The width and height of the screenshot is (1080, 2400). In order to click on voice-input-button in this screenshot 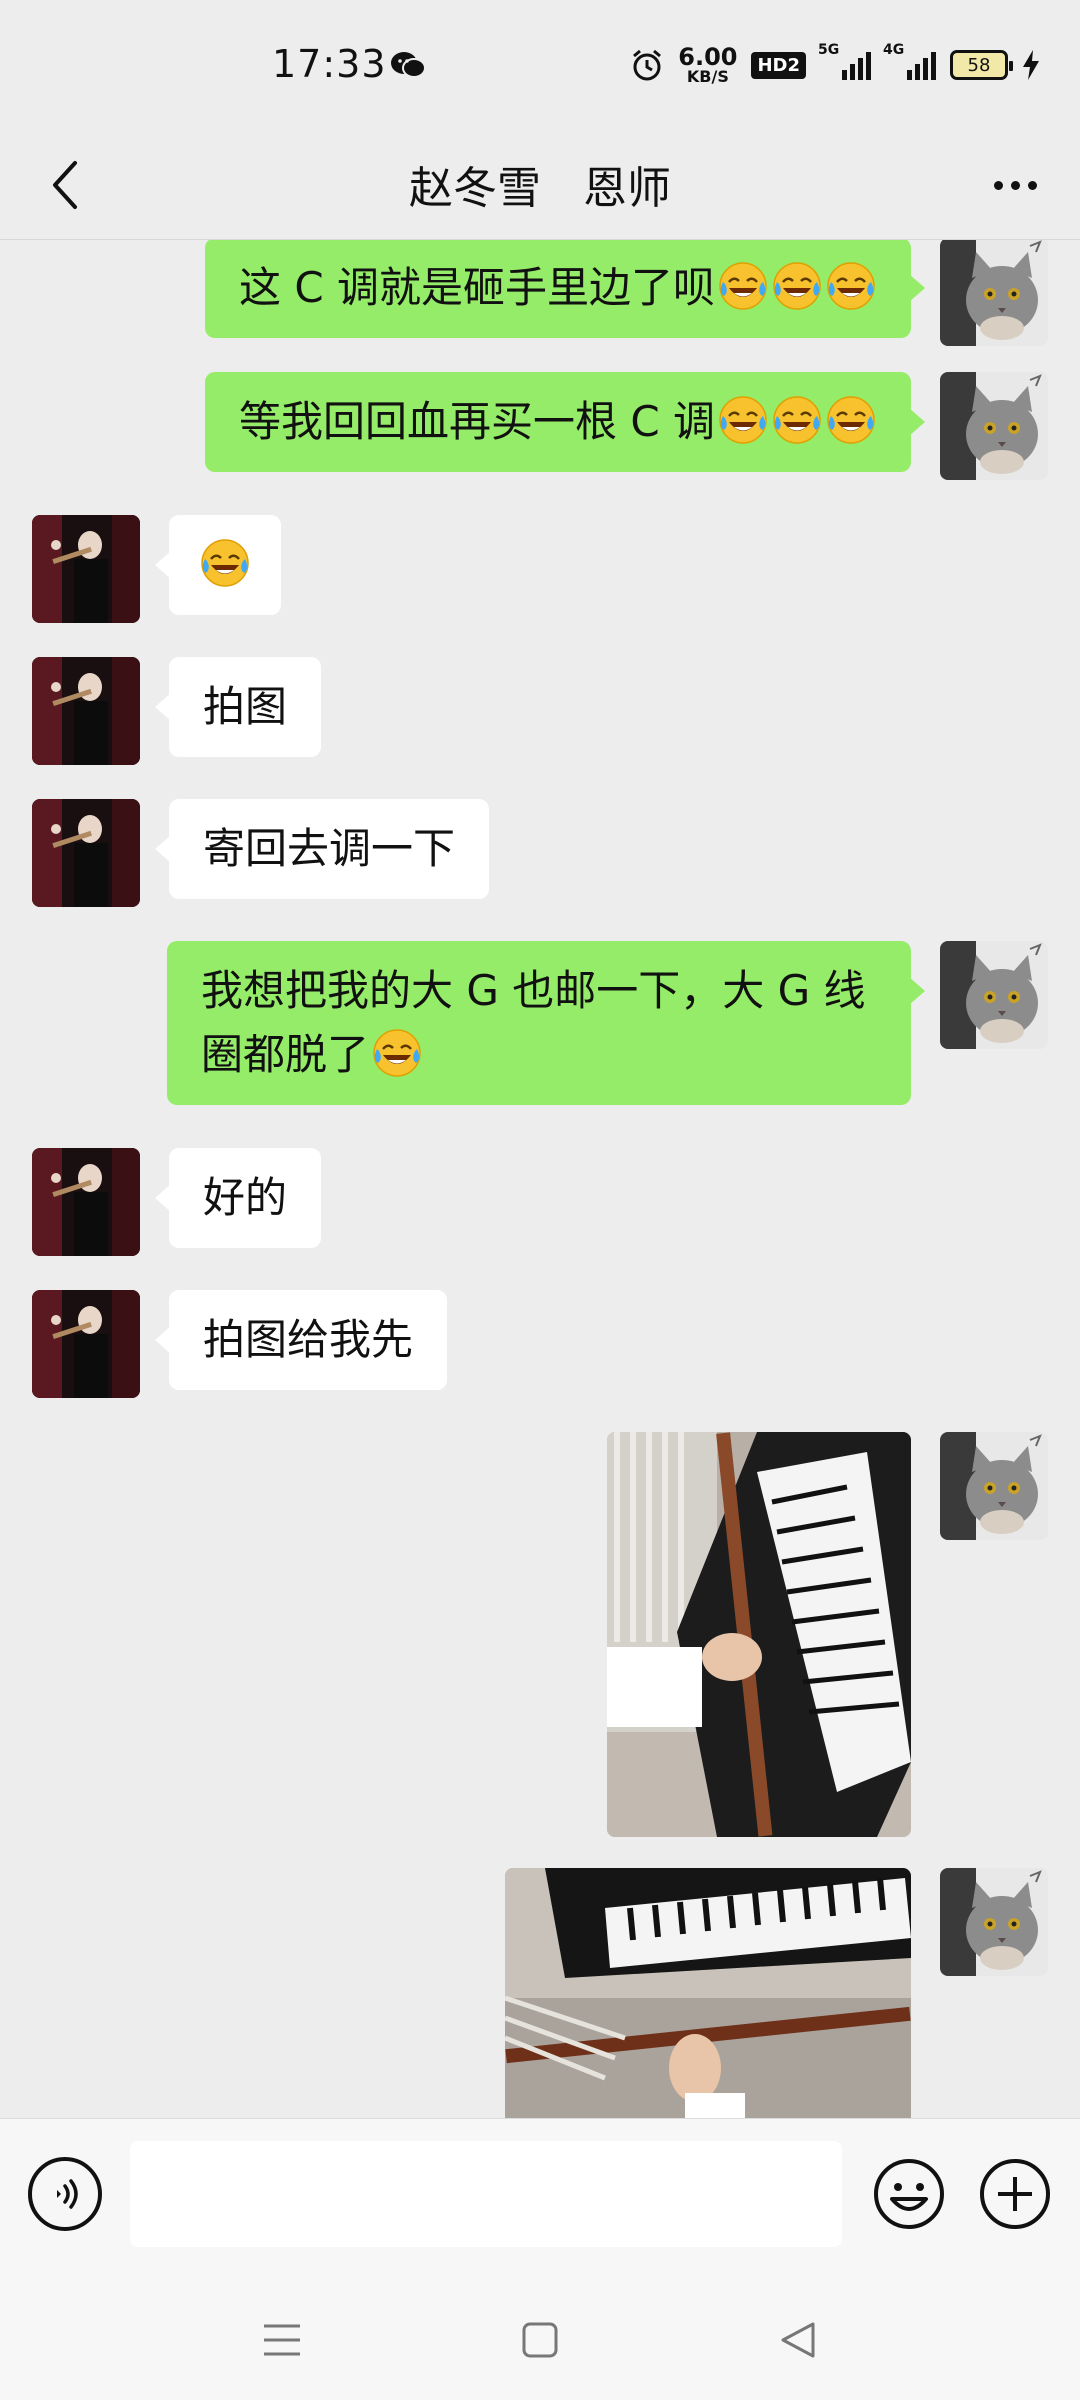, I will do `click(65, 2194)`.